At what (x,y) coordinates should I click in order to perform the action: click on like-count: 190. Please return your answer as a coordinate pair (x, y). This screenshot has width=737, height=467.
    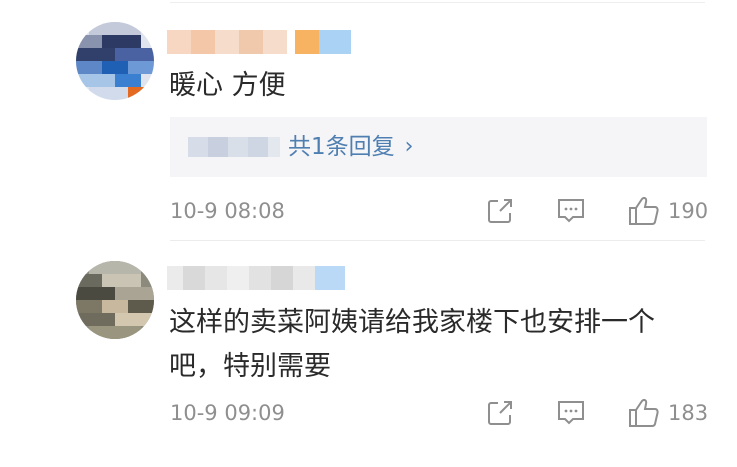
    Looking at the image, I should click on (688, 211).